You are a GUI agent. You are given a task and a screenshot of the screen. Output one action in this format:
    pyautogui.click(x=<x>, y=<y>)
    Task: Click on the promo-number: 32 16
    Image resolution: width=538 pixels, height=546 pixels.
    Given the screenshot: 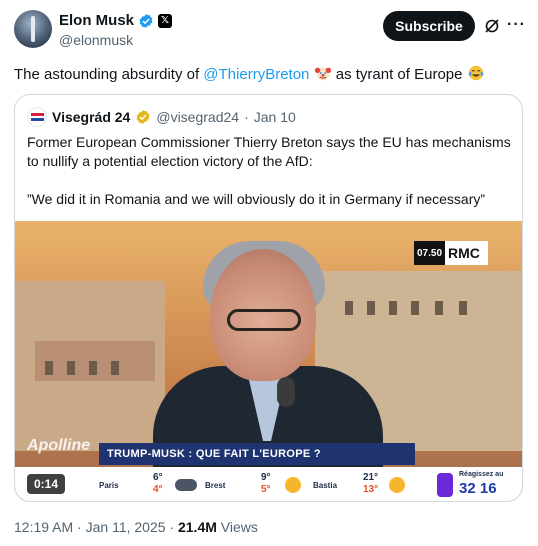 What is the action you would take?
    pyautogui.click(x=478, y=488)
    